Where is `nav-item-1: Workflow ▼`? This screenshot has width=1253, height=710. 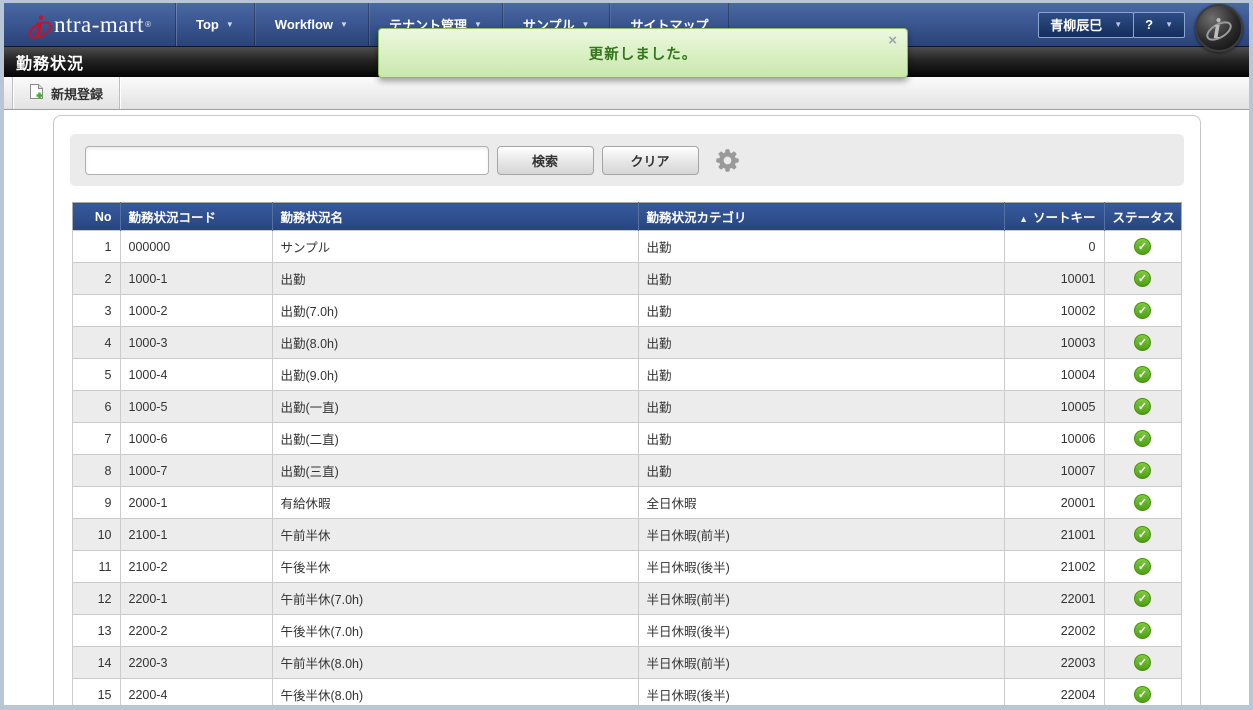
nav-item-1: Workflow ▼ is located at coordinates (312, 24).